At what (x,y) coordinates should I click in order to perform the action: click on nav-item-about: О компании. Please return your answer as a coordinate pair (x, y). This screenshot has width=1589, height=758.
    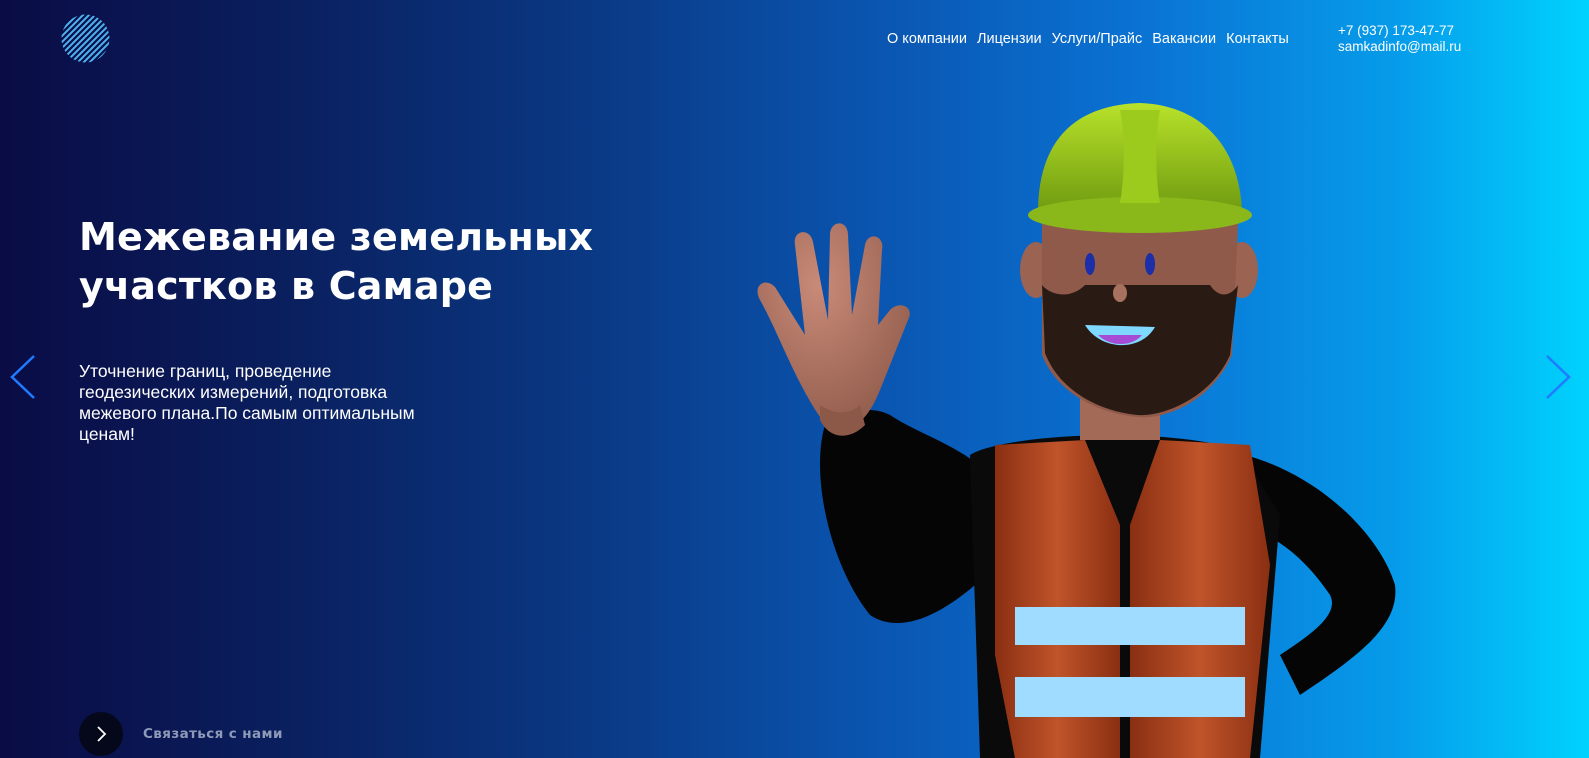
    Looking at the image, I should click on (927, 39).